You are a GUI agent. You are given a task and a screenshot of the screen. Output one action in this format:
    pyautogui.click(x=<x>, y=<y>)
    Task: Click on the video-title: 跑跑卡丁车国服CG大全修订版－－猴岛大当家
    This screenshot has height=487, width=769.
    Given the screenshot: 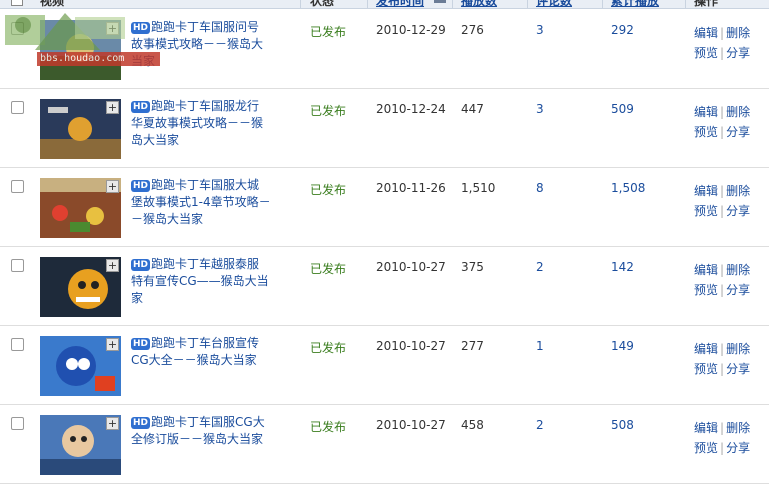 What is the action you would take?
    pyautogui.click(x=198, y=430)
    